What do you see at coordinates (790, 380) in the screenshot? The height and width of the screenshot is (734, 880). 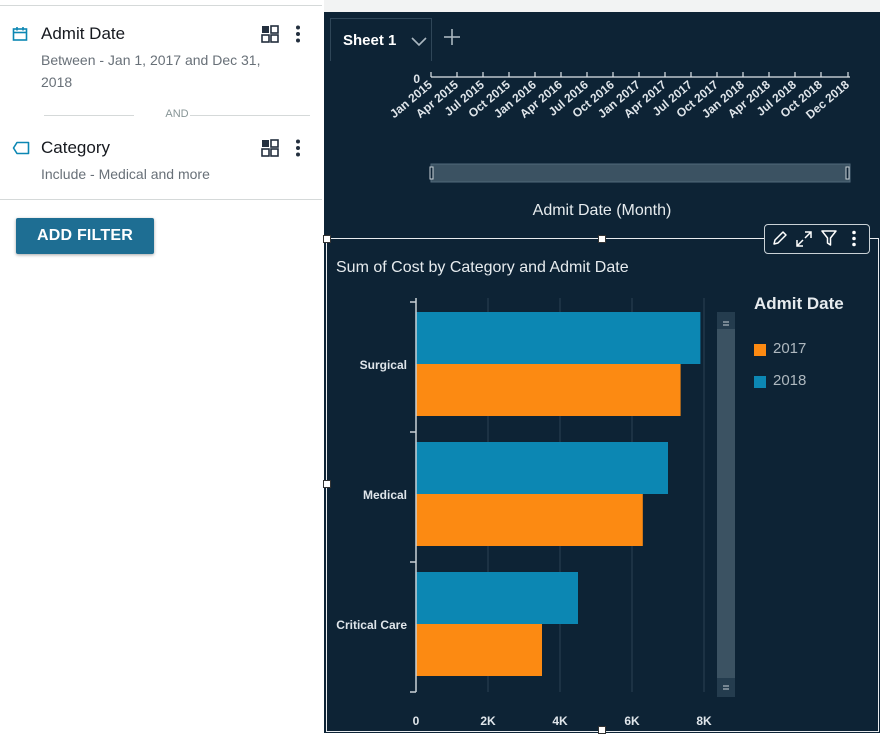 I see `legend-label: 2018` at bounding box center [790, 380].